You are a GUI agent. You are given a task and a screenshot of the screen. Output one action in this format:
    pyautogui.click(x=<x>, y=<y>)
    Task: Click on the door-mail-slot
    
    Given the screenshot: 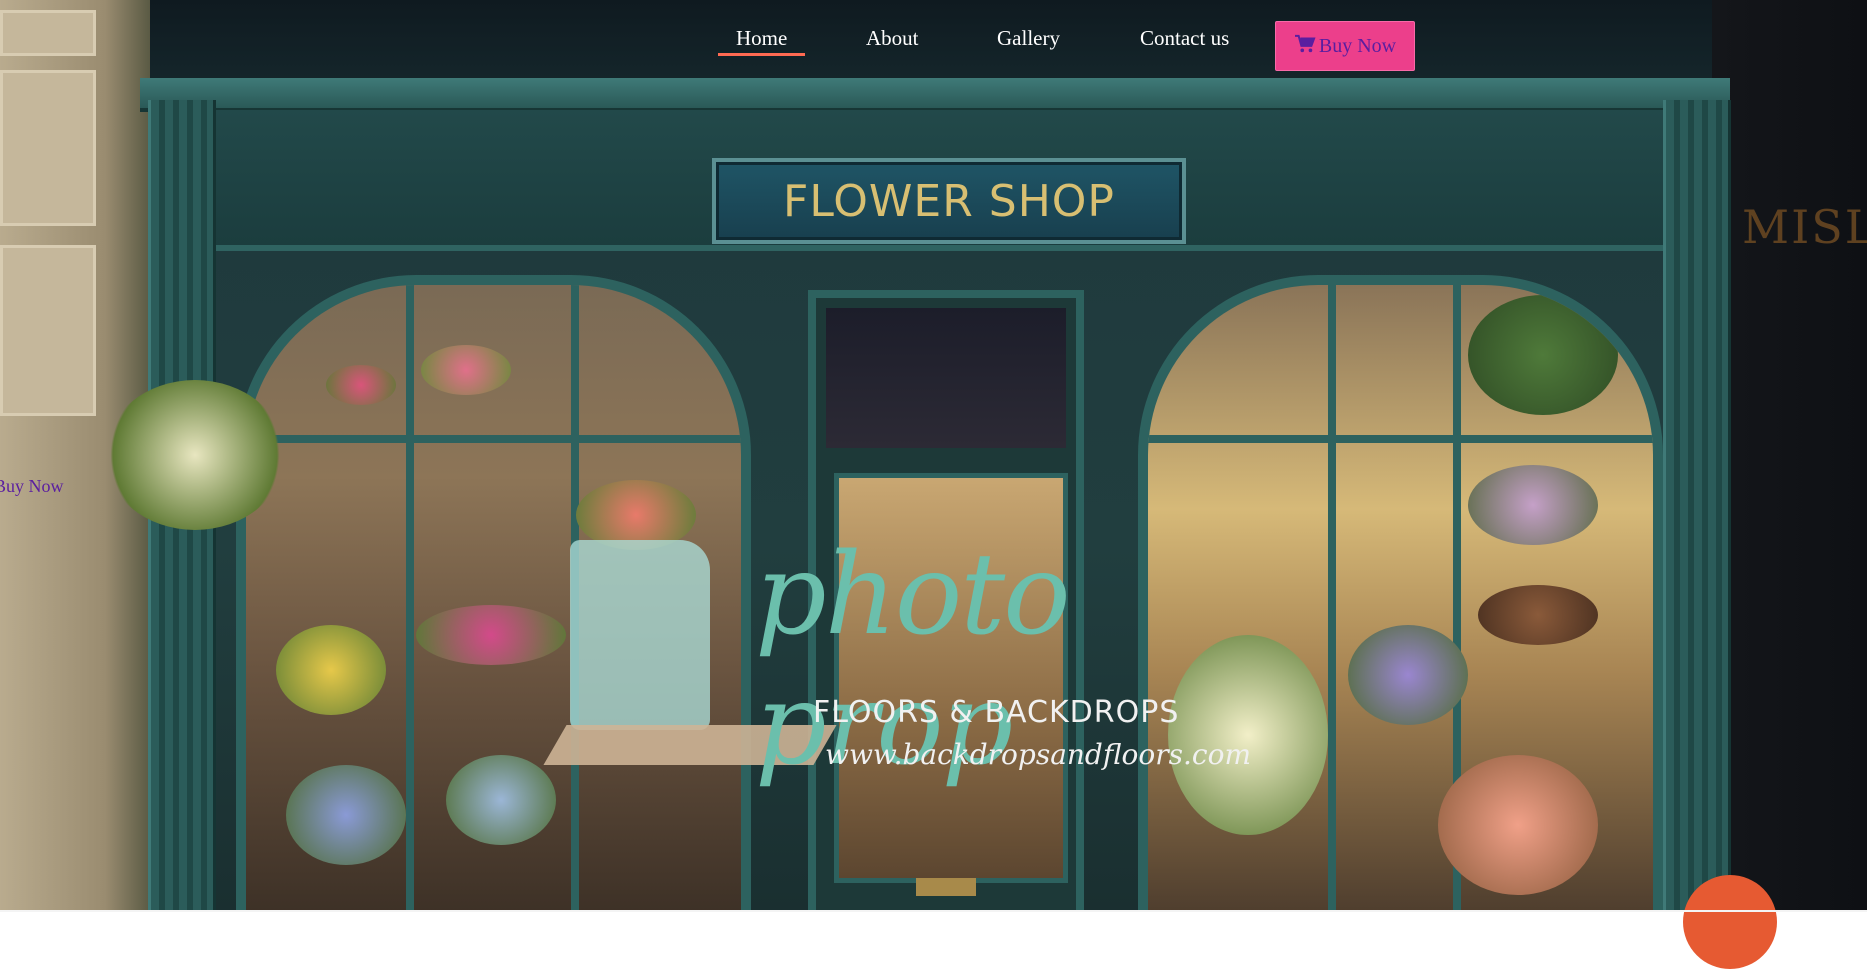 What is the action you would take?
    pyautogui.click(x=946, y=887)
    